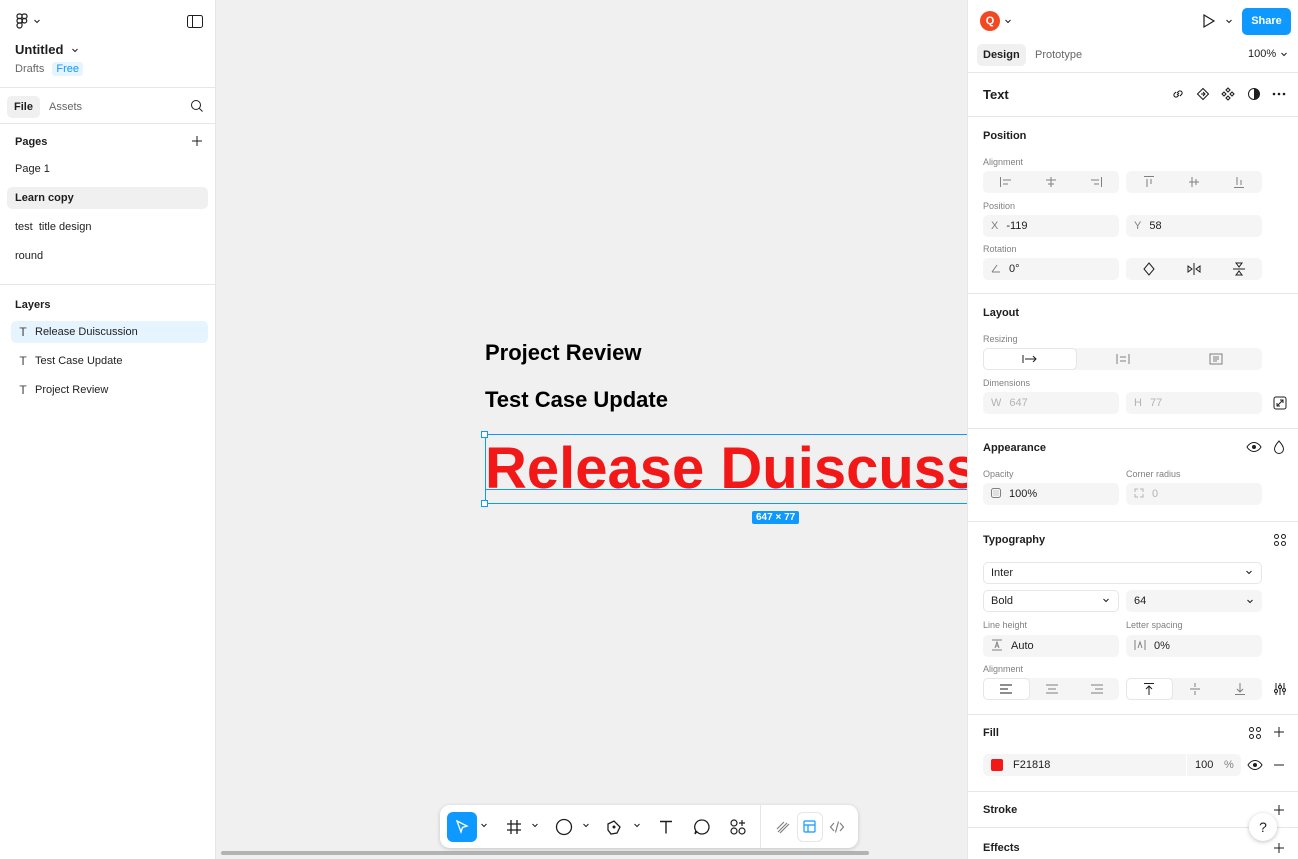  Describe the element at coordinates (1266, 21) in the screenshot. I see `share-button: Share` at that location.